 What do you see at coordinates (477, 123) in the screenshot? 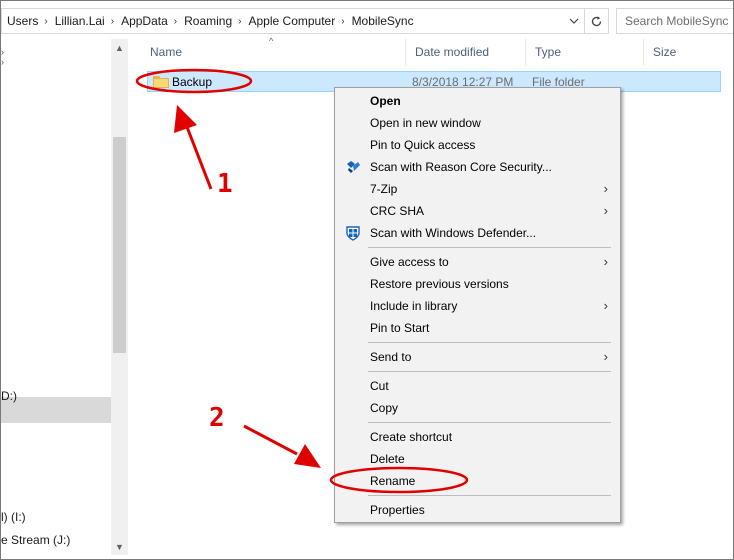
I see `menu-item-open-new-window: Open in new window` at bounding box center [477, 123].